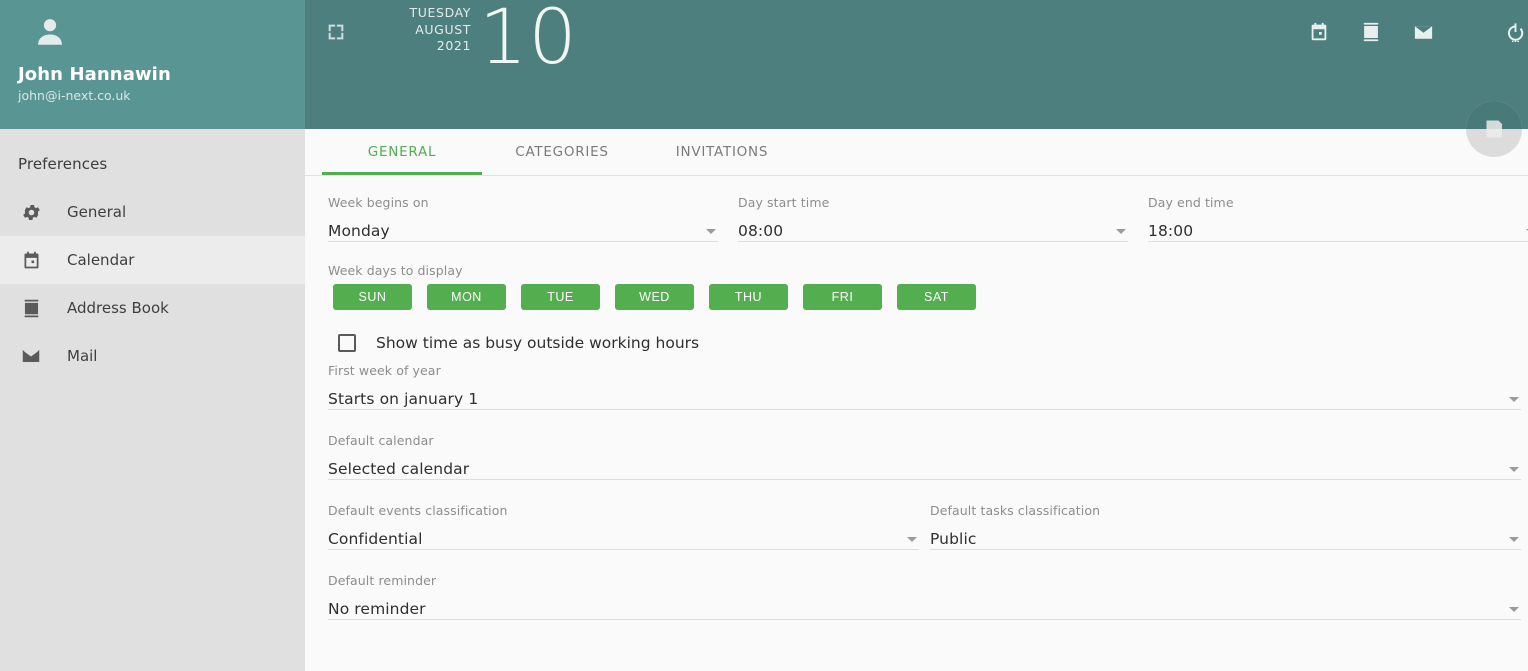 This screenshot has width=1528, height=671. I want to click on tasks-classification-field: Default tasks classification Public, so click(1225, 526).